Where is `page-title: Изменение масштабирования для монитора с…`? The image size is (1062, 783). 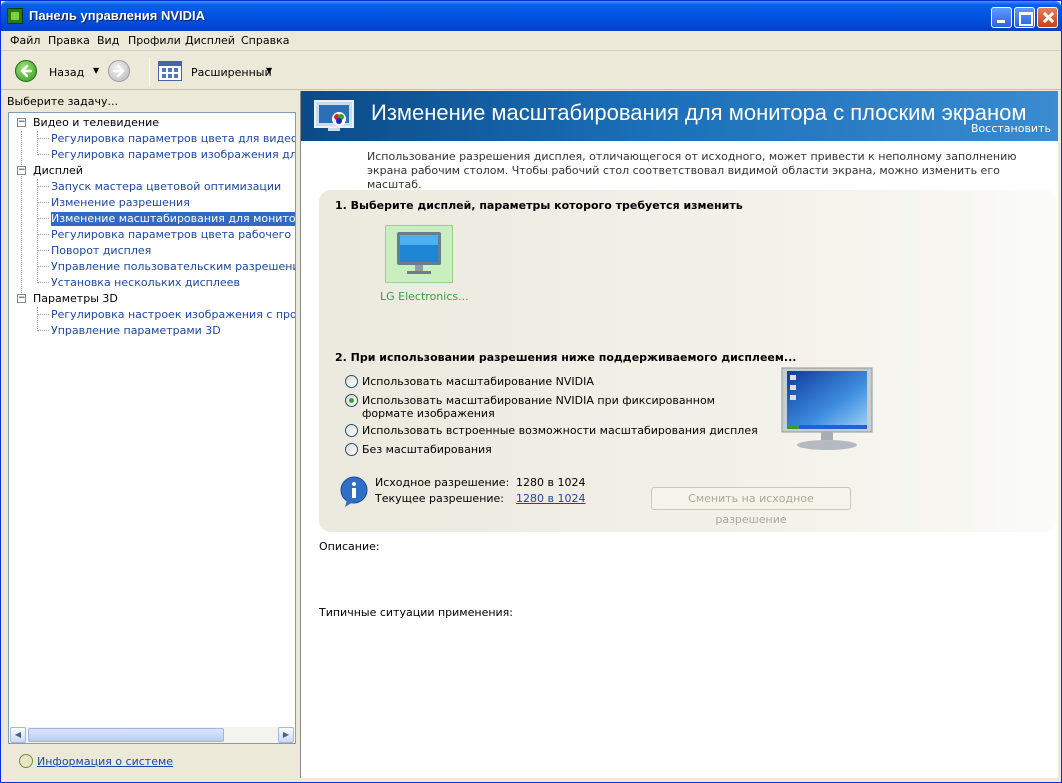
page-title: Изменение масштабирования для монитора с… is located at coordinates (699, 112).